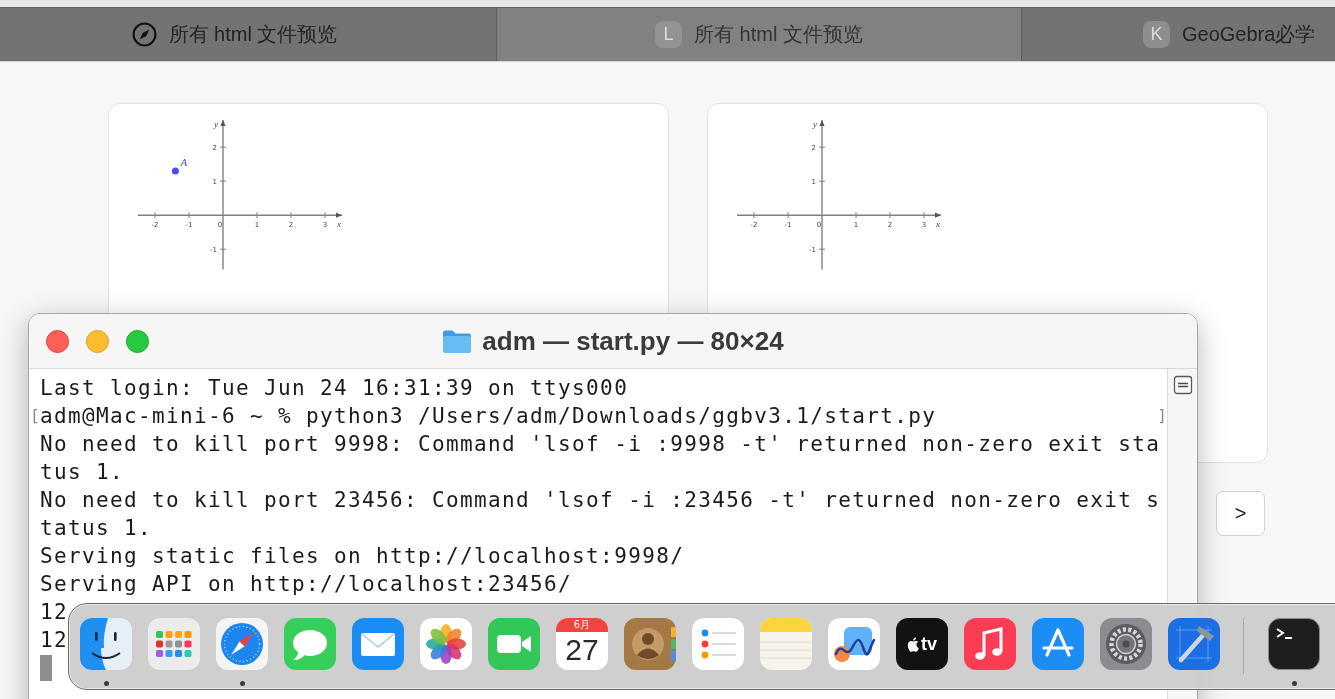 The image size is (1335, 699). What do you see at coordinates (97, 341) in the screenshot?
I see `minimize-icon` at bounding box center [97, 341].